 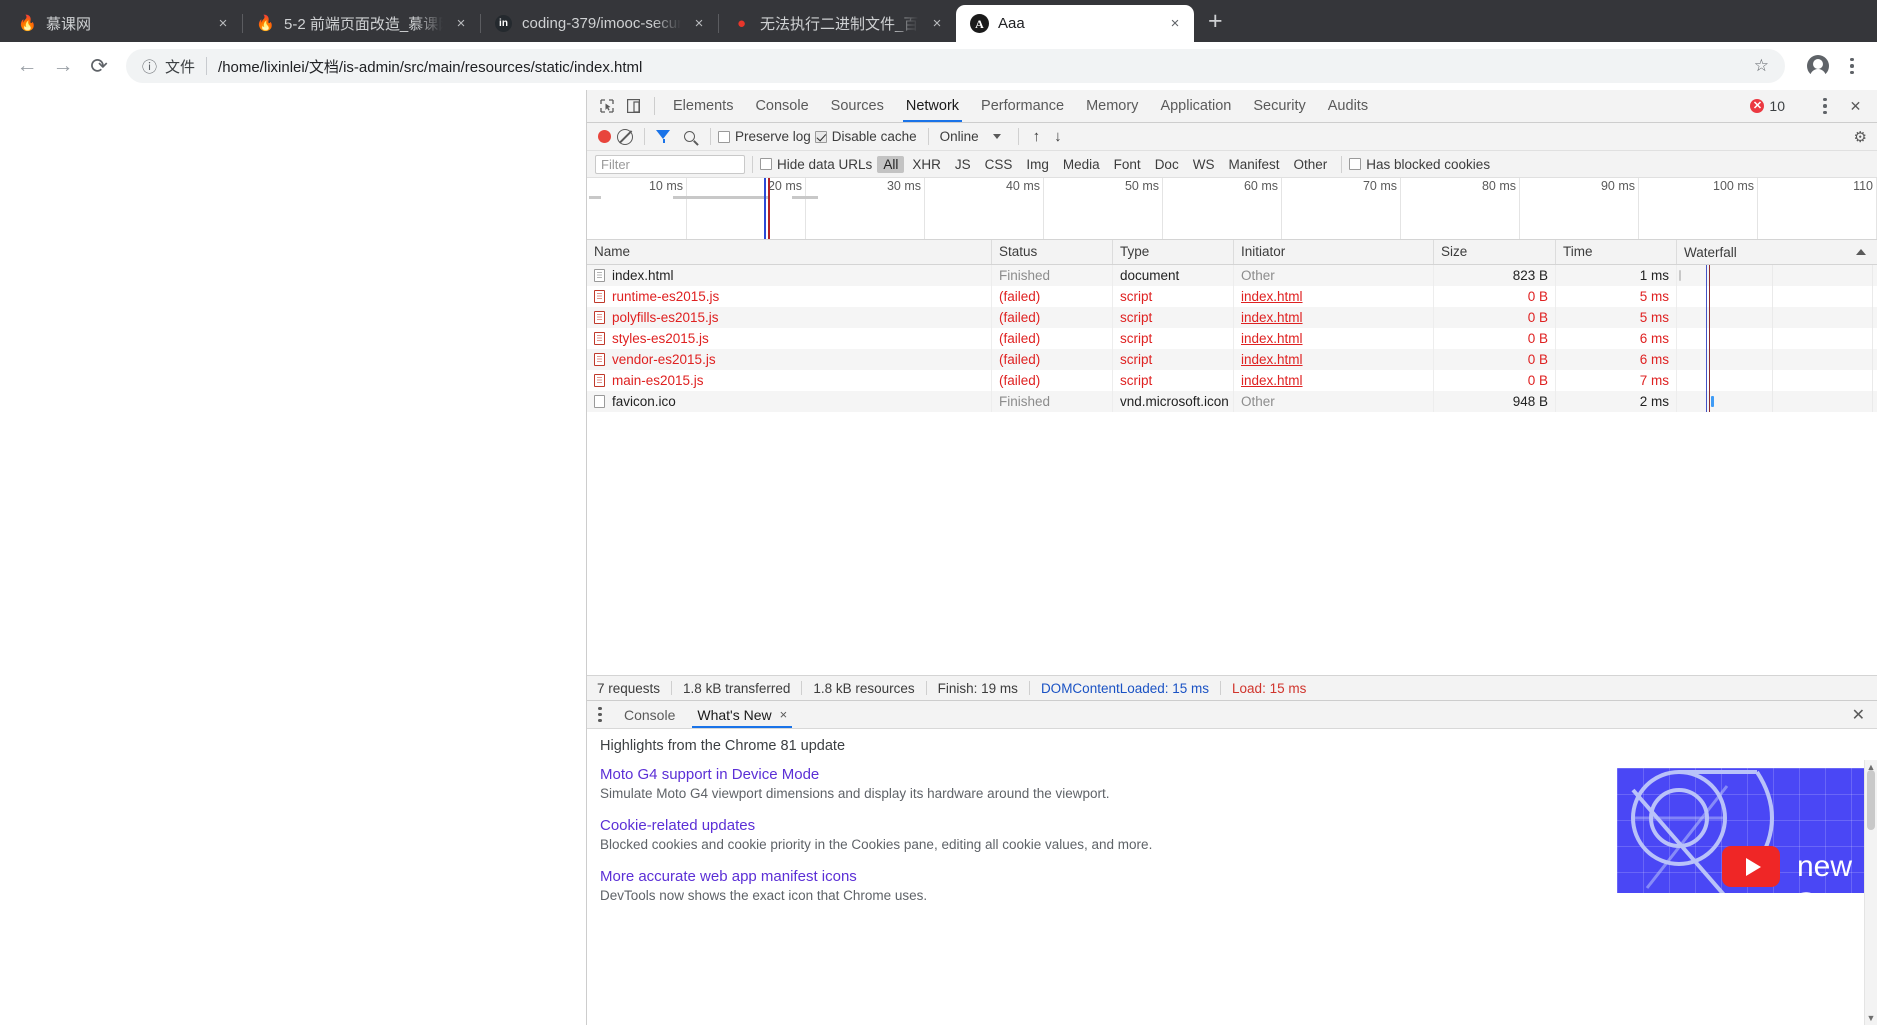 I want to click on tab-memory: Memory, so click(x=1112, y=106).